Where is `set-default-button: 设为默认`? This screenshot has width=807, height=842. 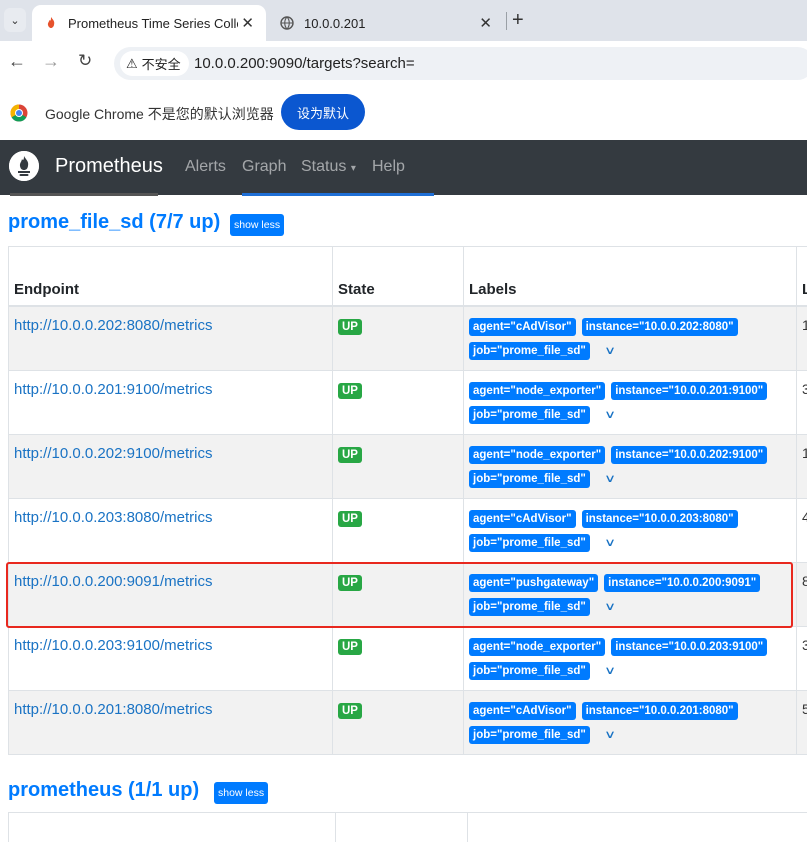
set-default-button: 设为默认 is located at coordinates (323, 112).